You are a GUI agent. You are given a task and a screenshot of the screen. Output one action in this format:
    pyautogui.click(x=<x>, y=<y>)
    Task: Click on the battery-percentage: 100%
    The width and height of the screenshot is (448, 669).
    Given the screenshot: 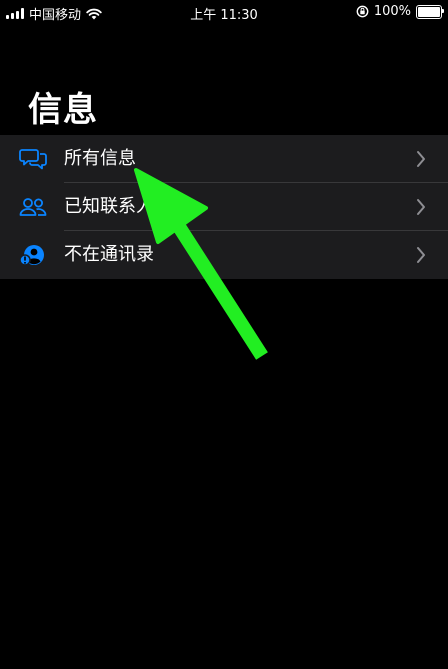 What is the action you would take?
    pyautogui.click(x=392, y=11)
    